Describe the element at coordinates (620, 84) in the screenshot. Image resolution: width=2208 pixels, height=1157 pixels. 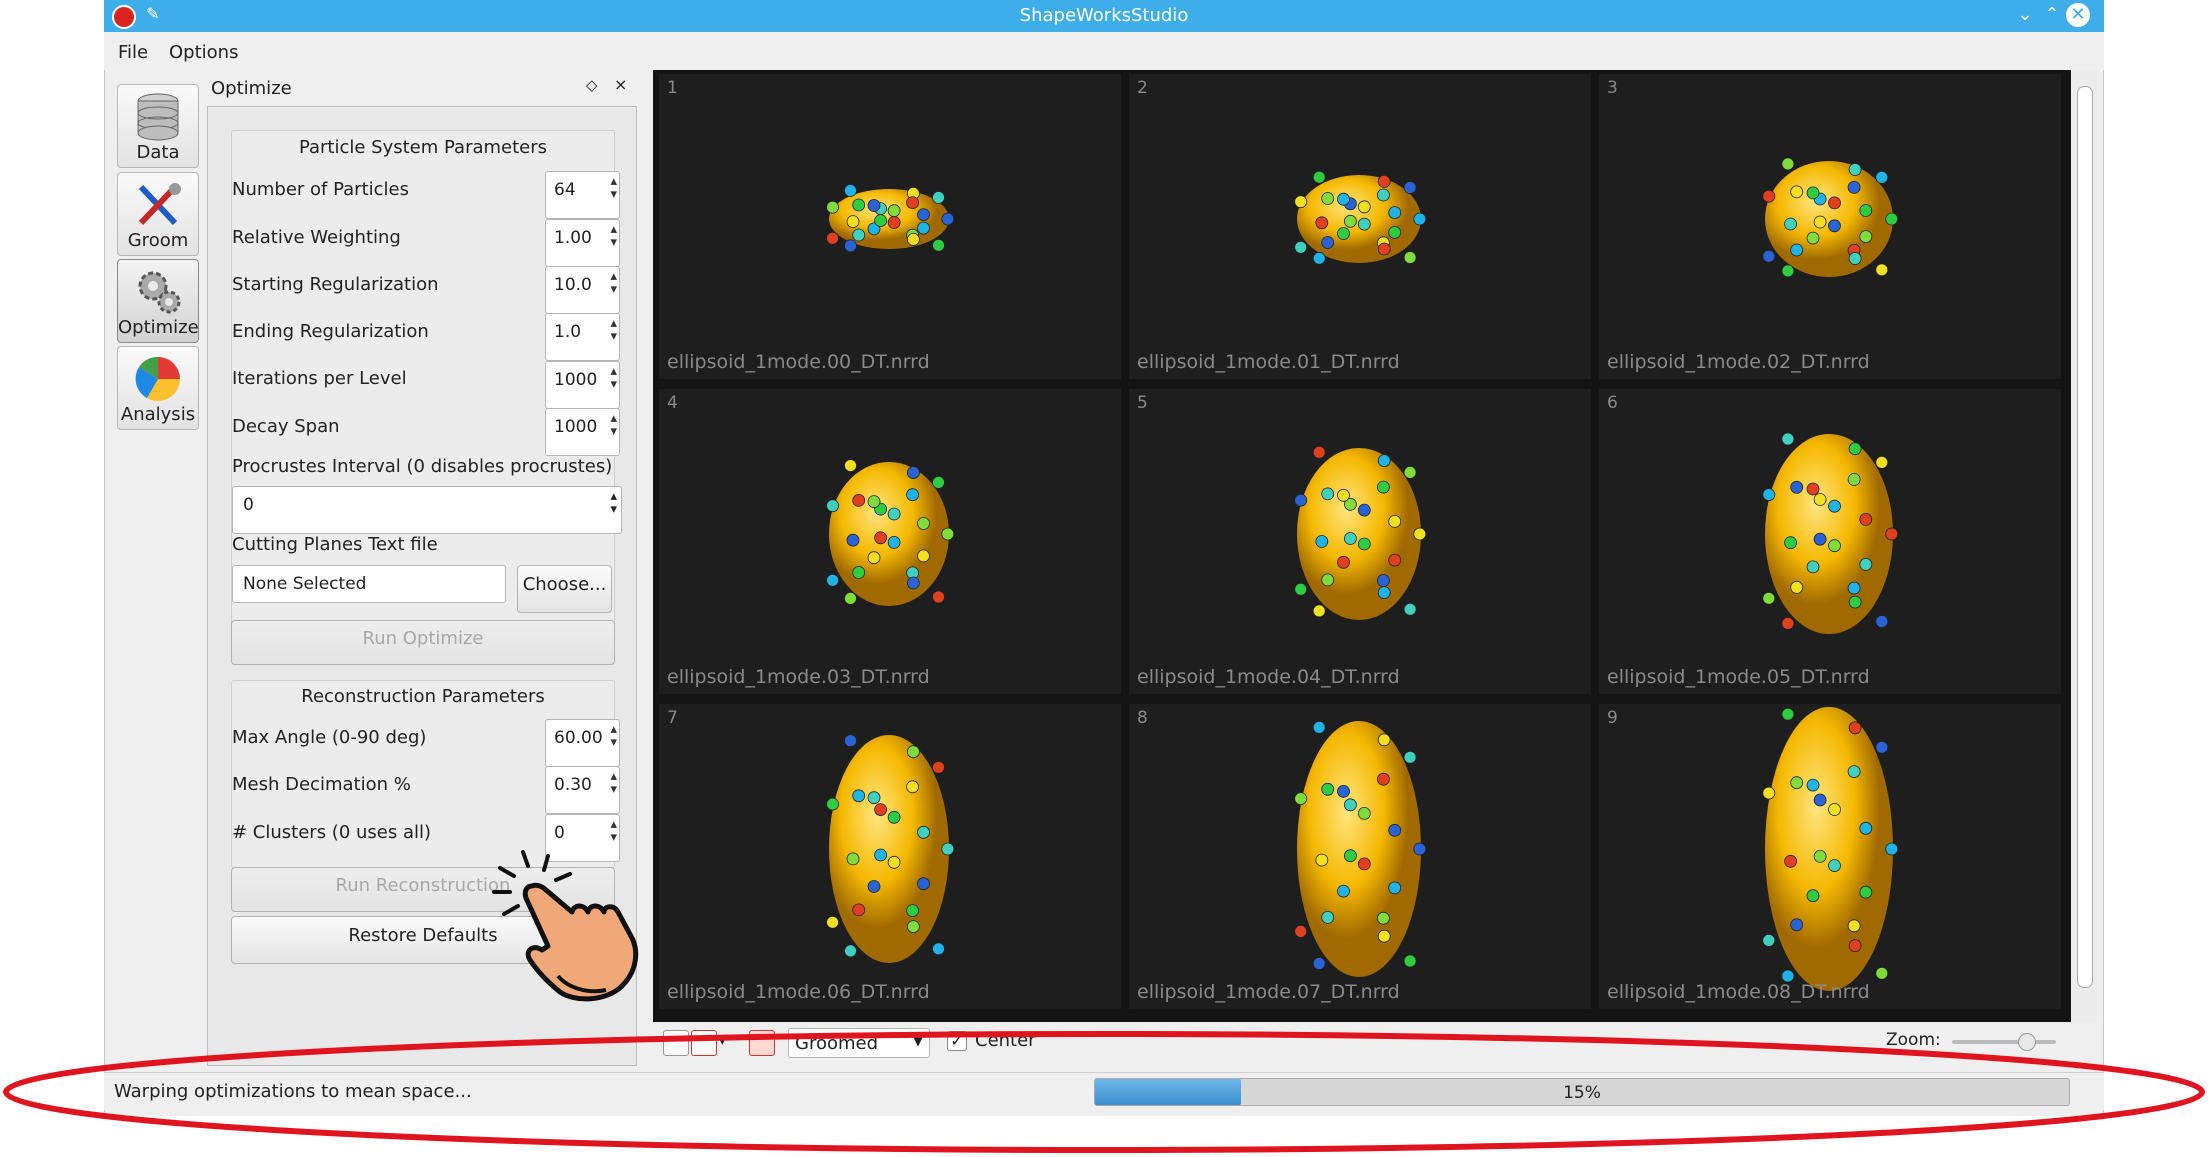
I see `dock-close-icon: ×` at that location.